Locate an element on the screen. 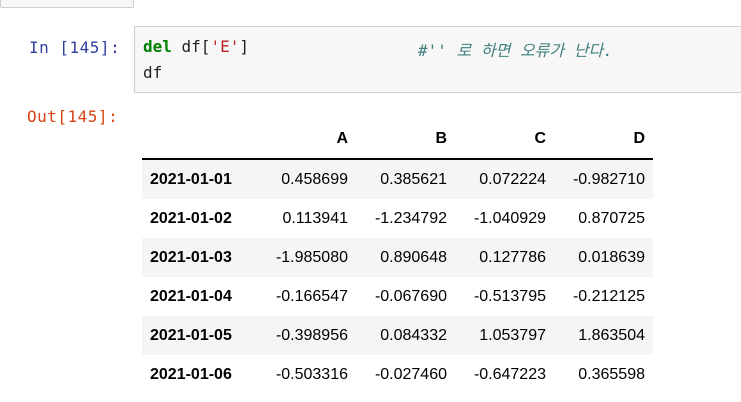 The width and height of the screenshot is (741, 402). table-cell: 0.870725 is located at coordinates (611, 218).